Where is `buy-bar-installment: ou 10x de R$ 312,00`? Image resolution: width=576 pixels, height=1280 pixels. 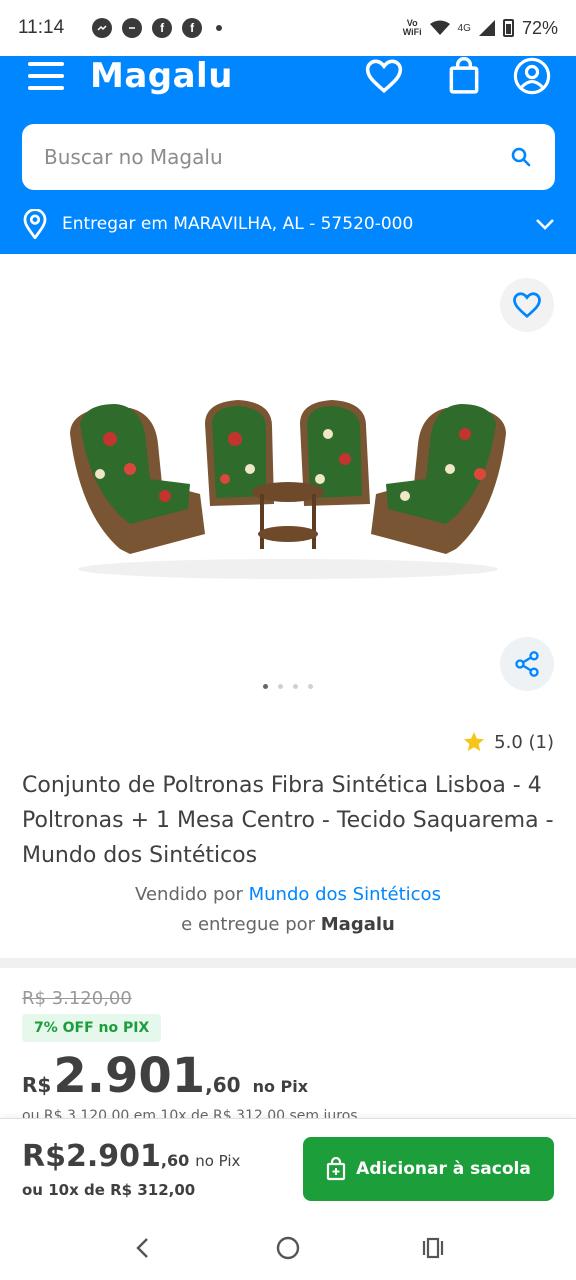 buy-bar-installment: ou 10x de R$ 312,00 is located at coordinates (109, 1190).